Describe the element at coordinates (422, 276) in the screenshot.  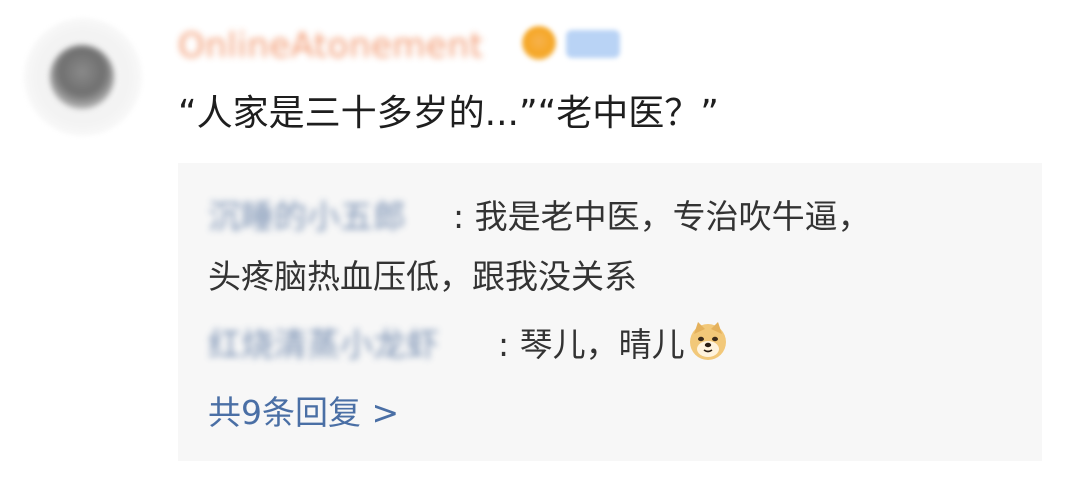
I see `reply-body-continued: 头疼脑热血压低，跟我没关系` at that location.